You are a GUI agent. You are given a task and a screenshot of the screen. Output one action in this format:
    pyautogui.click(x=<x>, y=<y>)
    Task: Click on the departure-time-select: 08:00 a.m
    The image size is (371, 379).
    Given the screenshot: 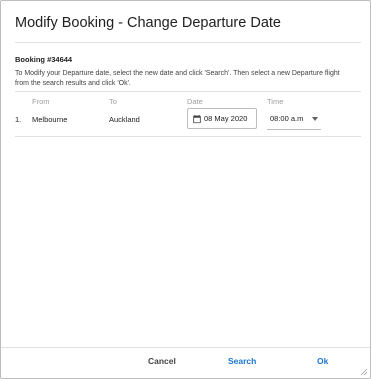 What is the action you would take?
    pyautogui.click(x=294, y=118)
    